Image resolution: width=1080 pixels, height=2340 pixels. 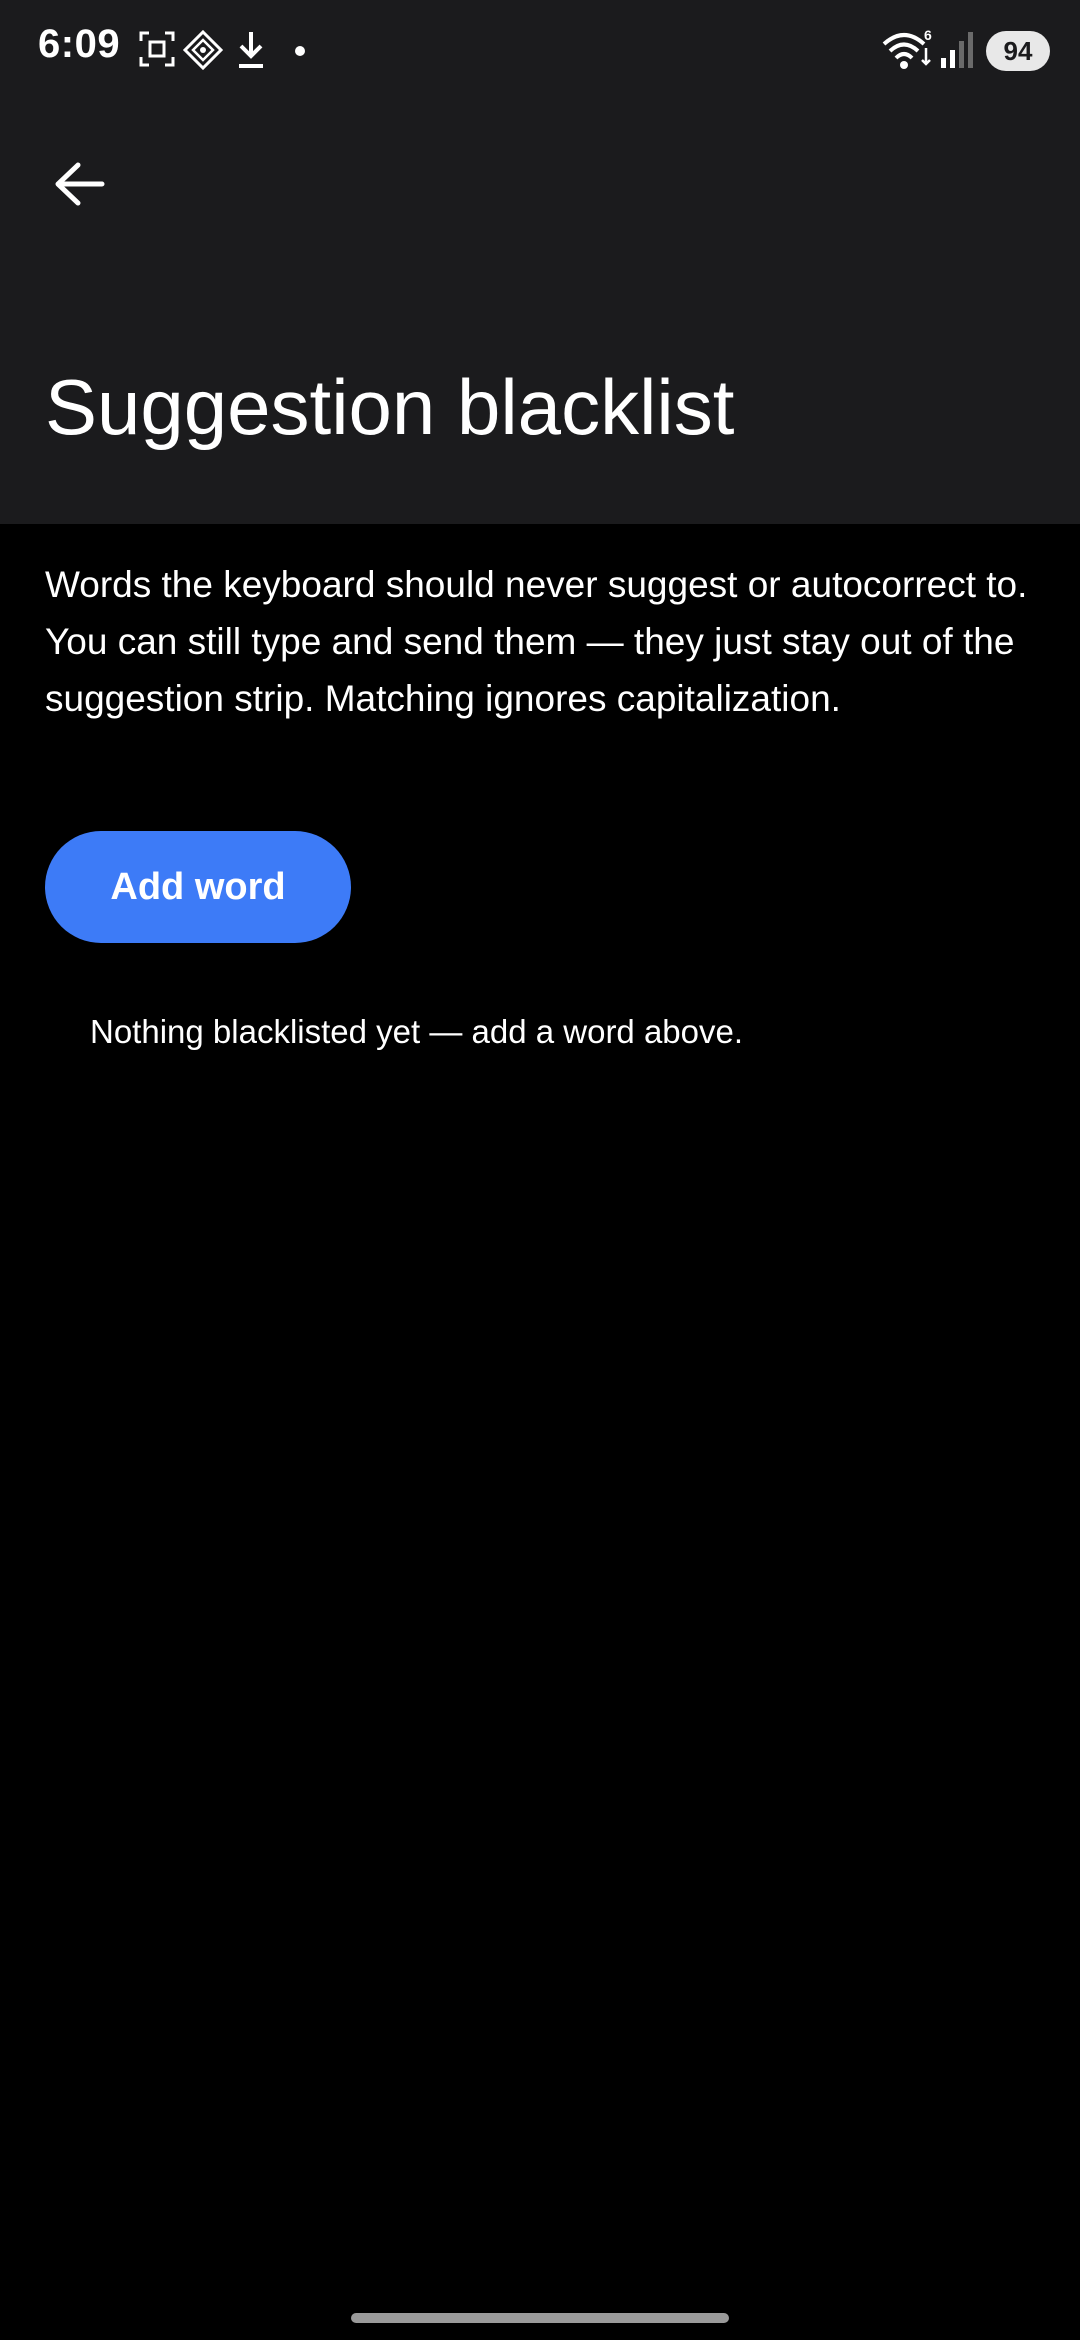 I want to click on app-icon, so click(x=203, y=52).